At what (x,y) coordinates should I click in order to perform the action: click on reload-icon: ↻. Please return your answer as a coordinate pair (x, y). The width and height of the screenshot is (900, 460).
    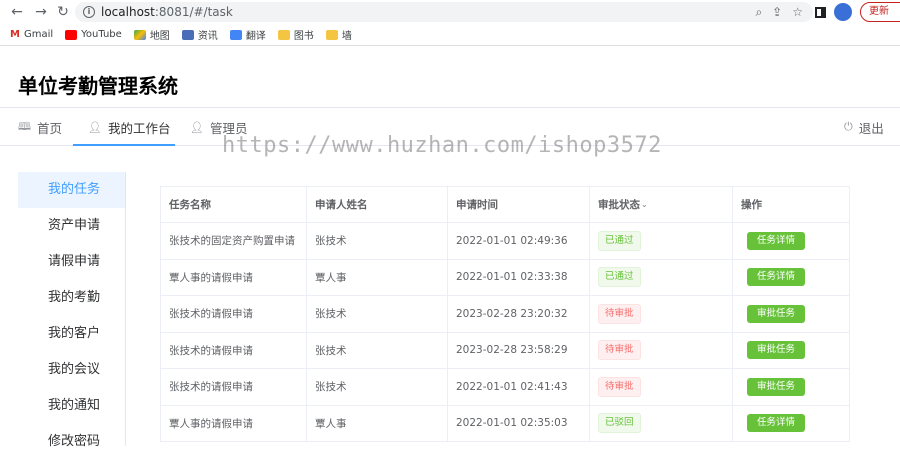
    Looking at the image, I should click on (63, 12).